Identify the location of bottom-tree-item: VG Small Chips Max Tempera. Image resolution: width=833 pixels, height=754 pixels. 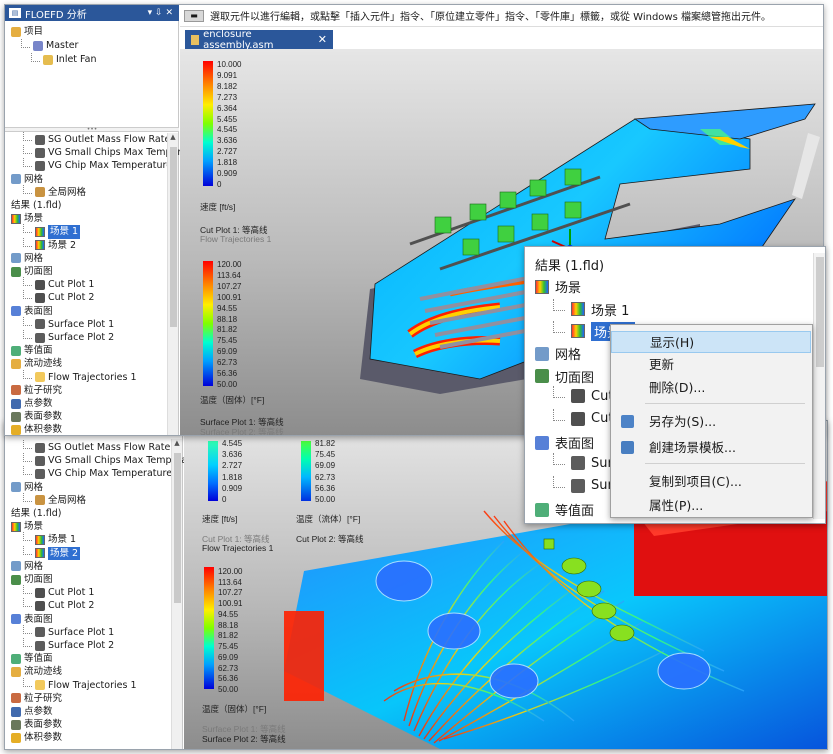
(105, 460).